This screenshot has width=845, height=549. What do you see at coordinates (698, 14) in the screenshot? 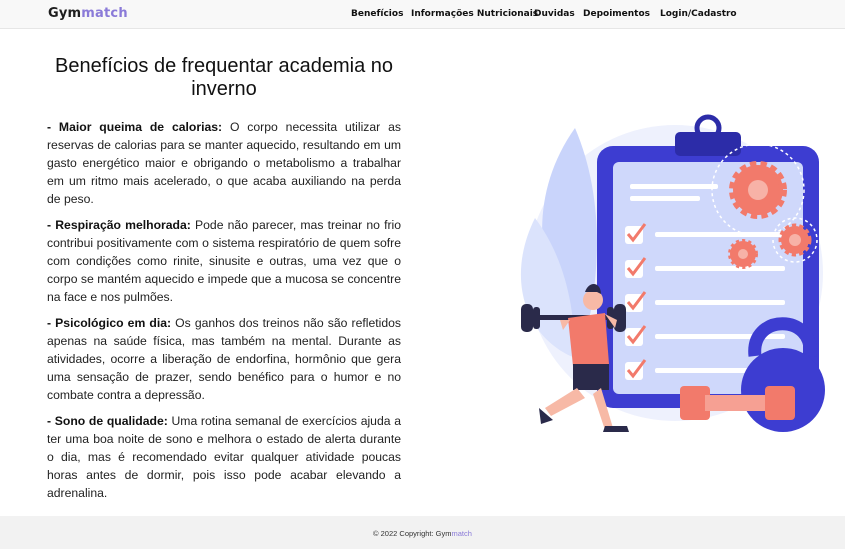
I see `nav-link-login-cadastro: Login/Cadastro` at bounding box center [698, 14].